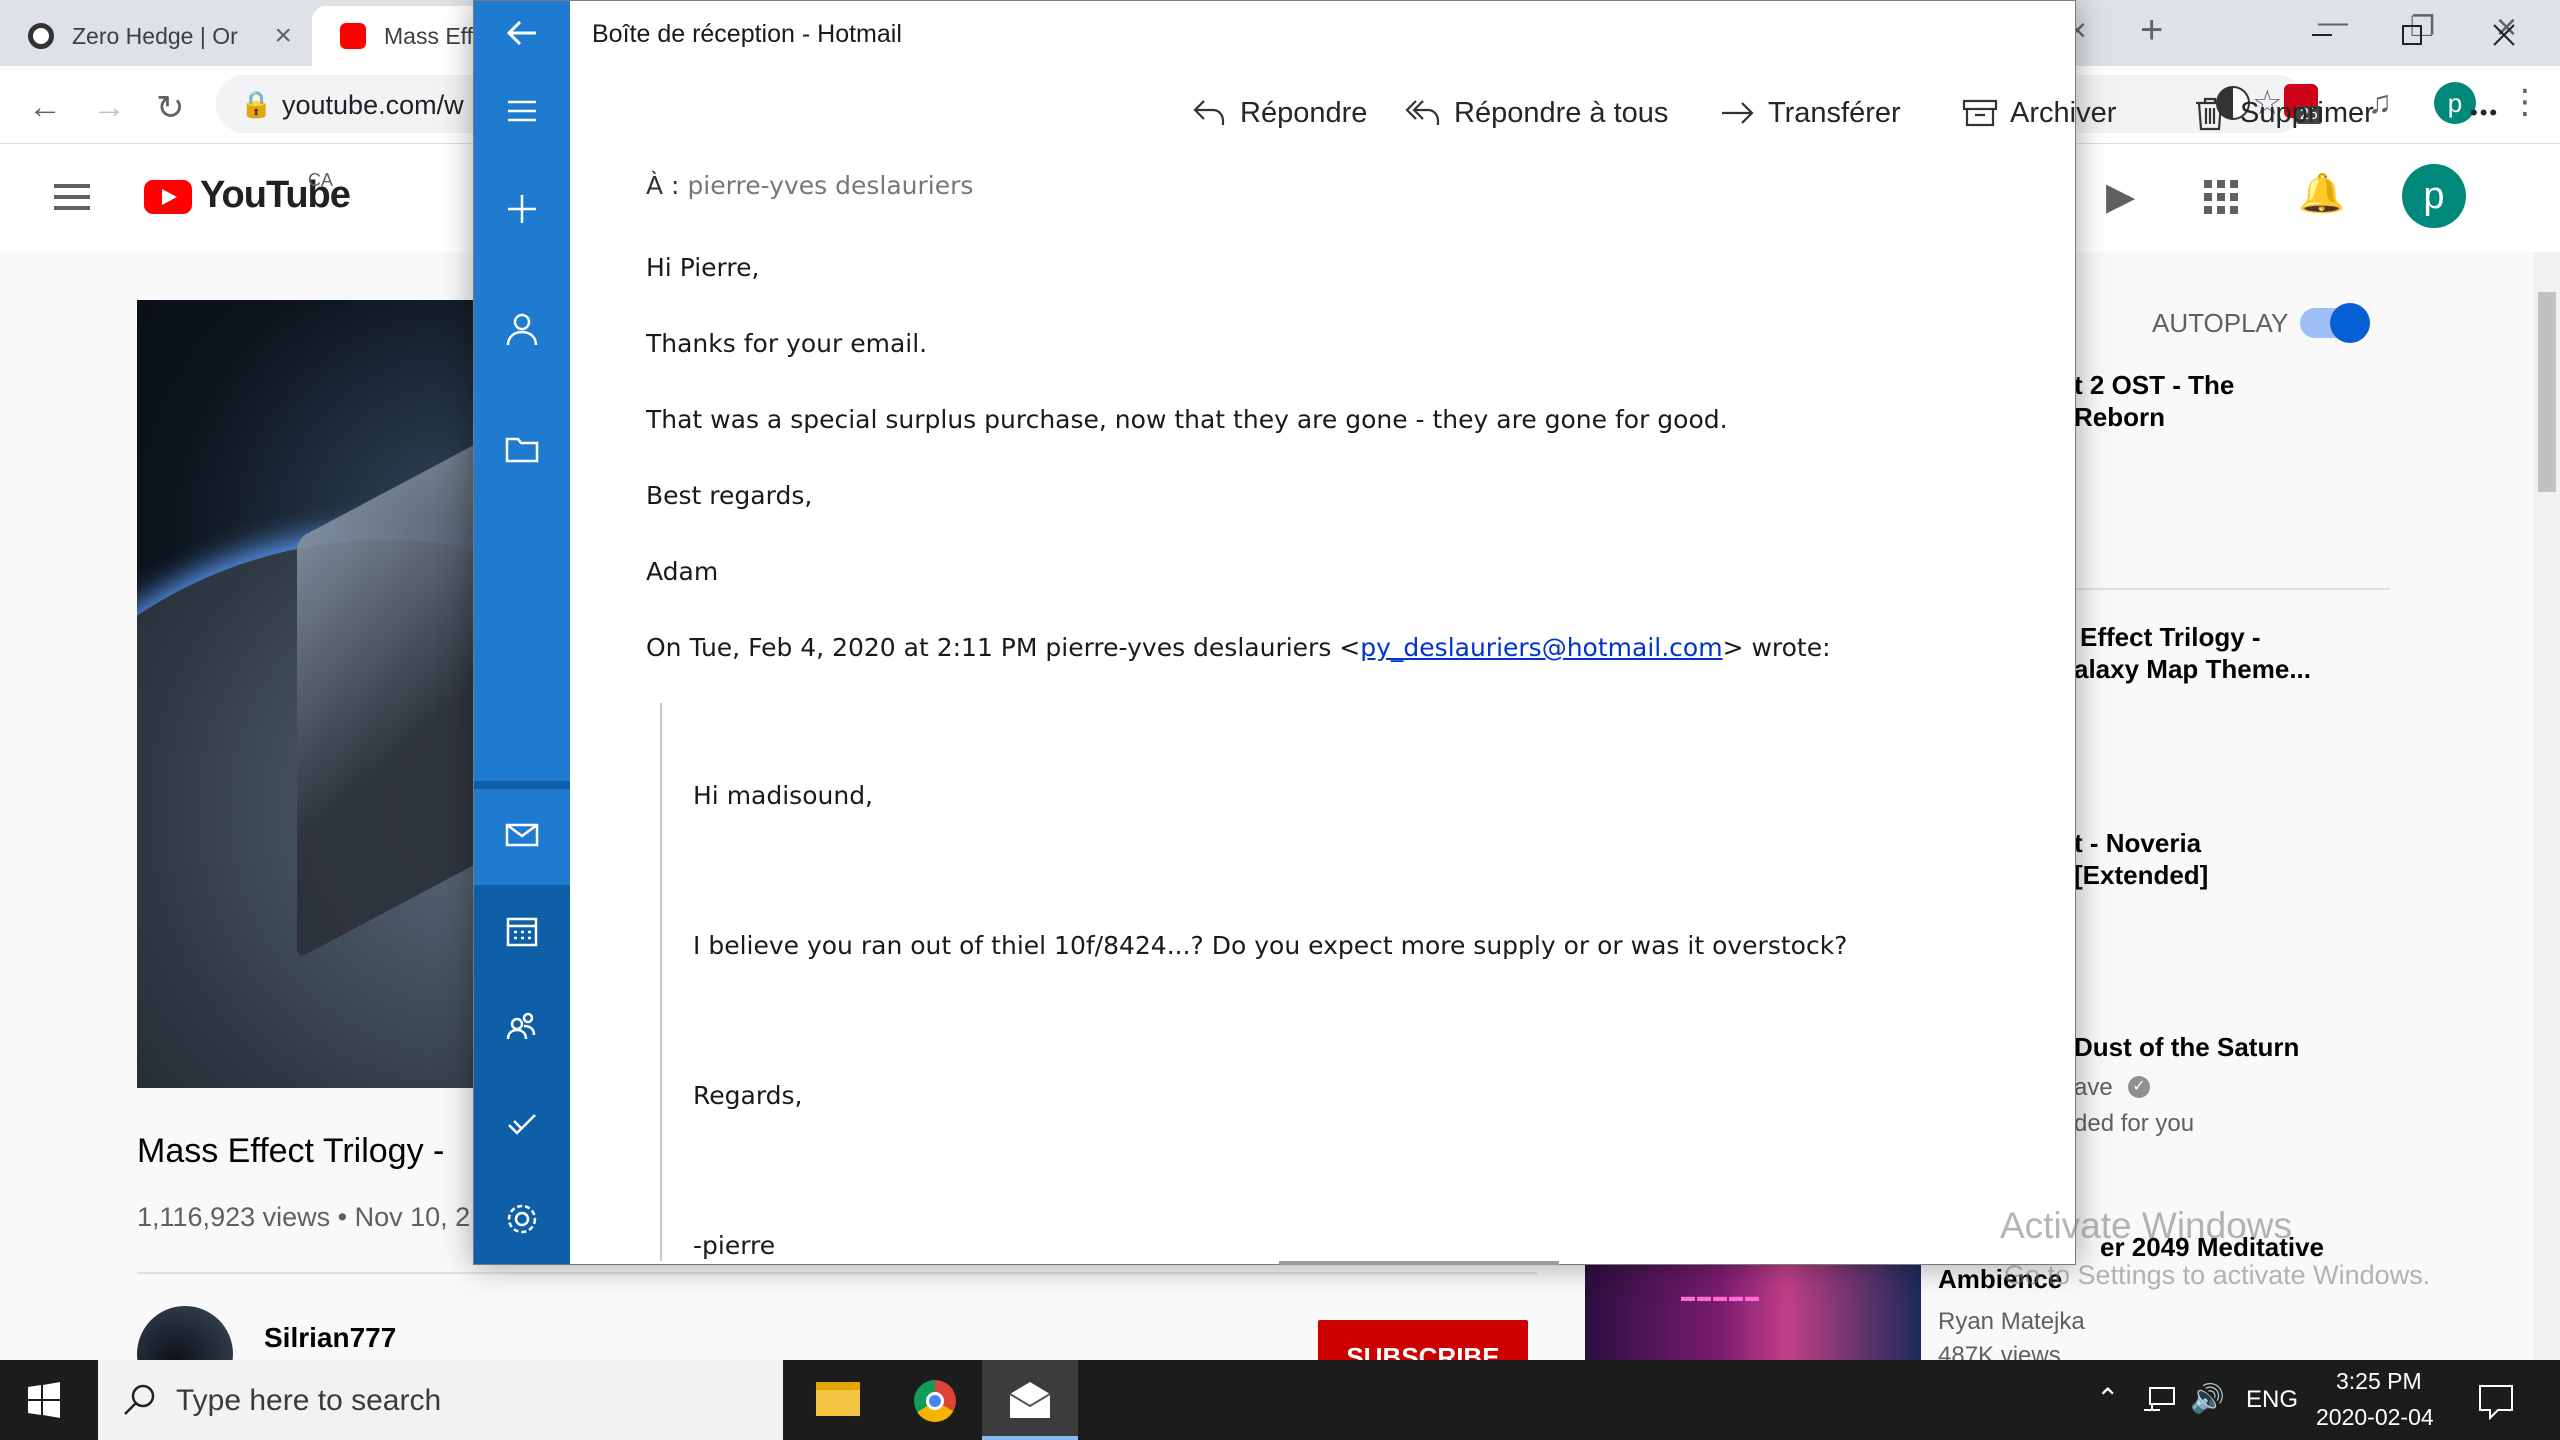  I want to click on video-views: 1,116,923 views • Nov 10, 2, so click(304, 1217).